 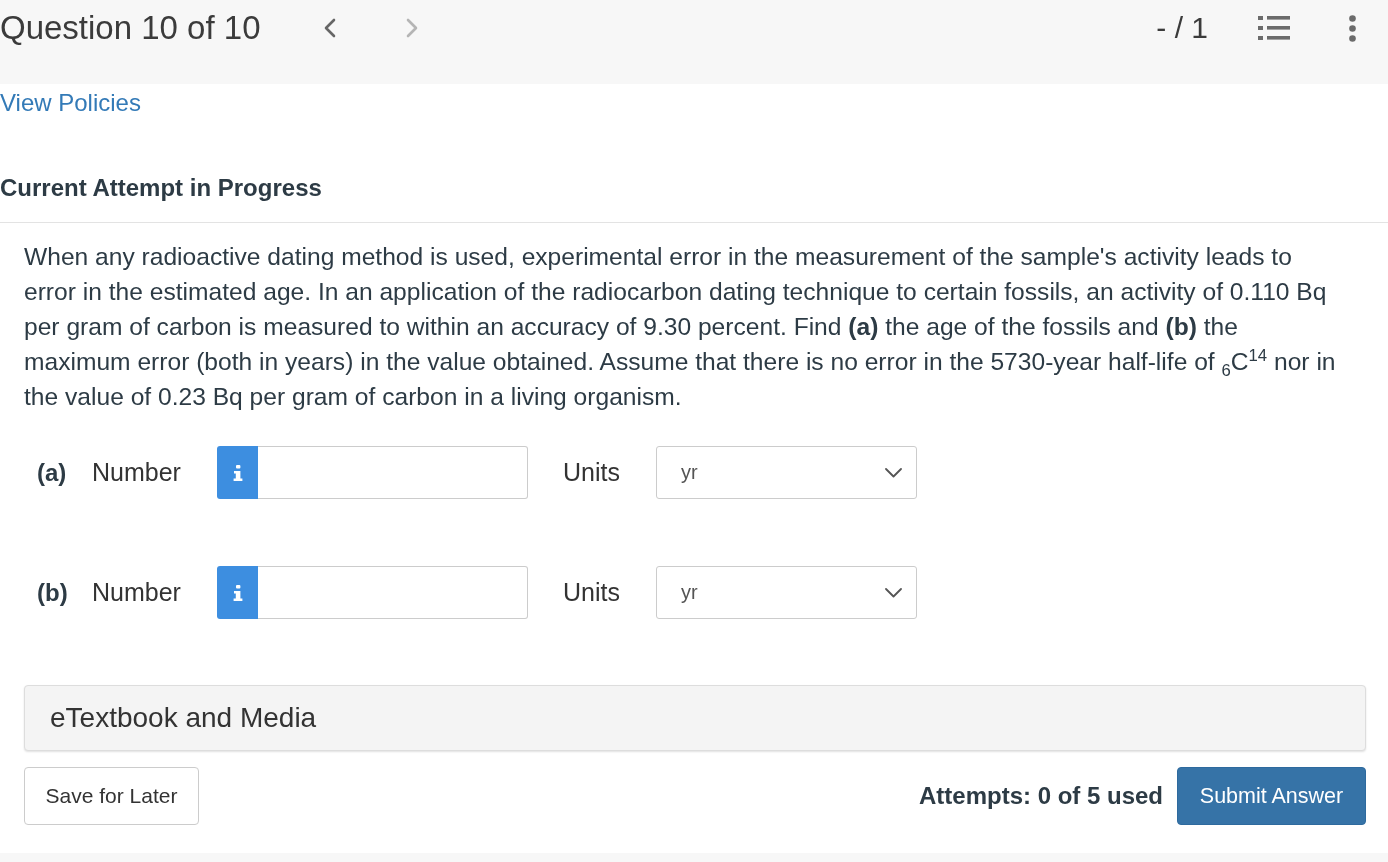 What do you see at coordinates (70, 103) in the screenshot?
I see `view-policies-link: View Policies` at bounding box center [70, 103].